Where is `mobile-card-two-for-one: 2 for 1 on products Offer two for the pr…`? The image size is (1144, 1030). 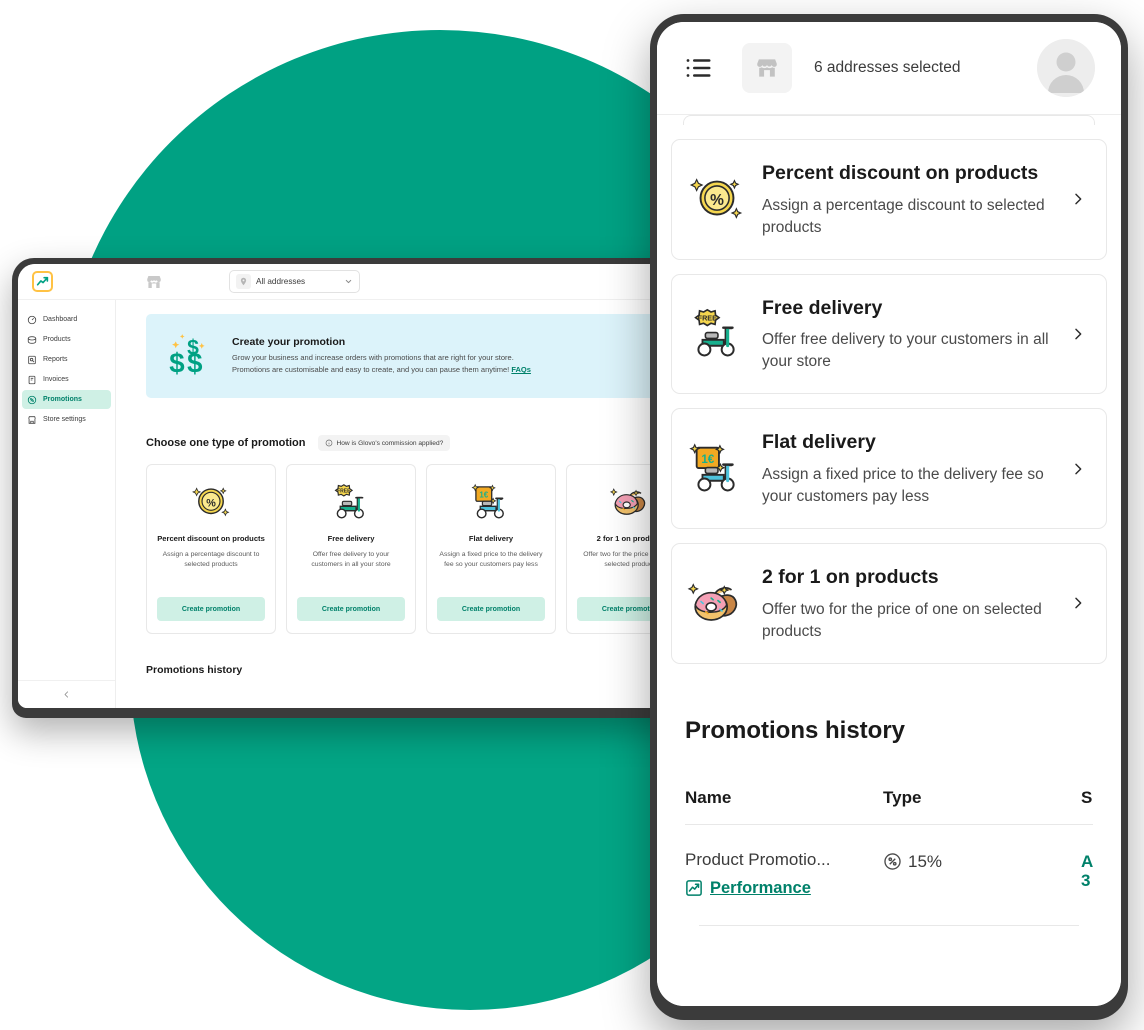 mobile-card-two-for-one: 2 for 1 on products Offer two for the pr… is located at coordinates (889, 603).